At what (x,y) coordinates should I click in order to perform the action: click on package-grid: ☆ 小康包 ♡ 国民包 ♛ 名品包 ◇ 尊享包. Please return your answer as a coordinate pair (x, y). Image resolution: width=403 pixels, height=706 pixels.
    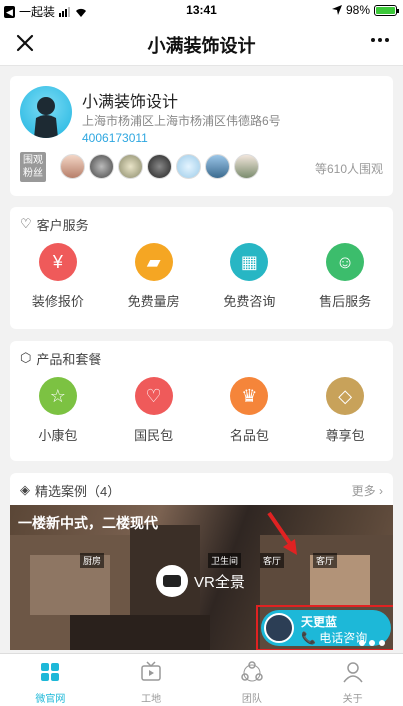
    Looking at the image, I should click on (201, 410).